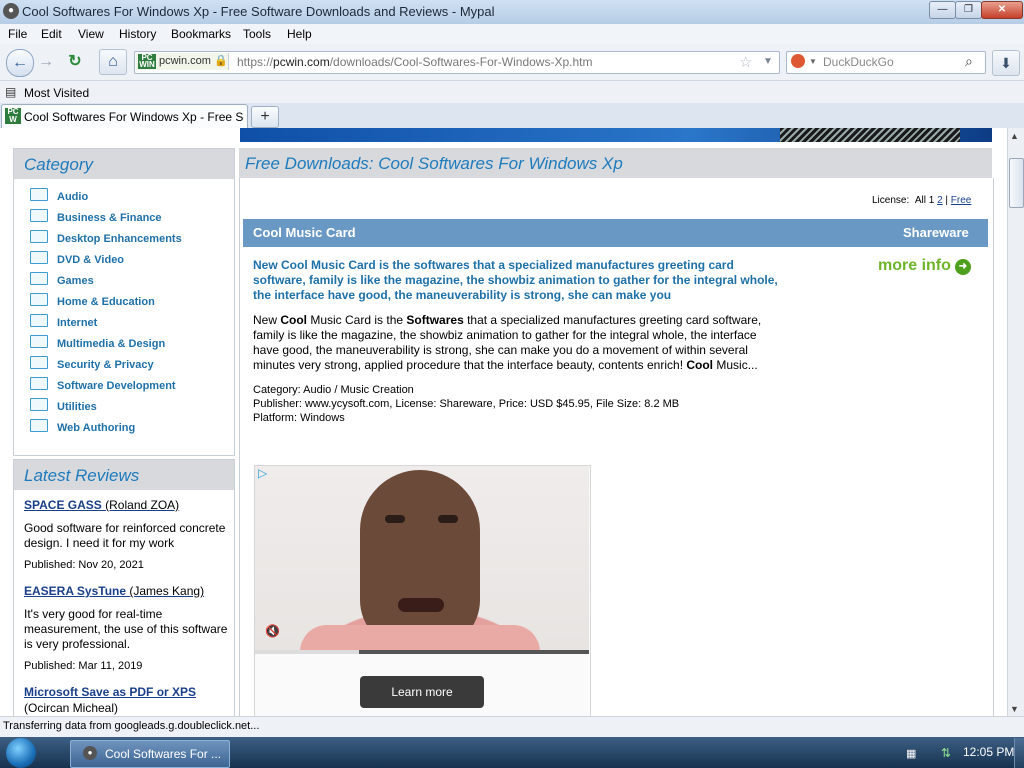  I want to click on more-info-link: more info ➜, so click(924, 266).